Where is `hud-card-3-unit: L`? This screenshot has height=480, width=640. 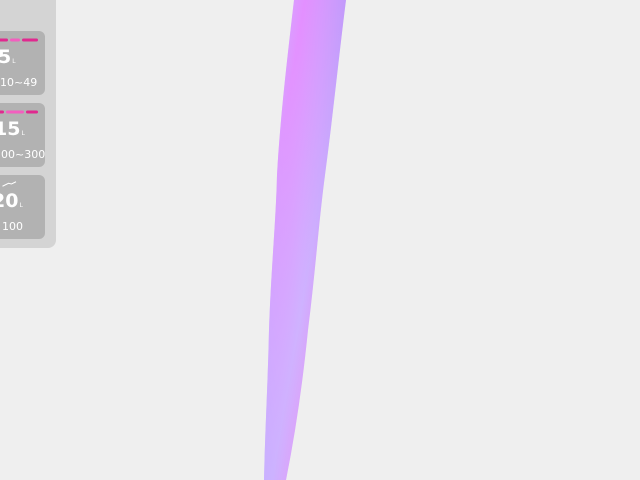
hud-card-3-unit: L is located at coordinates (21, 205).